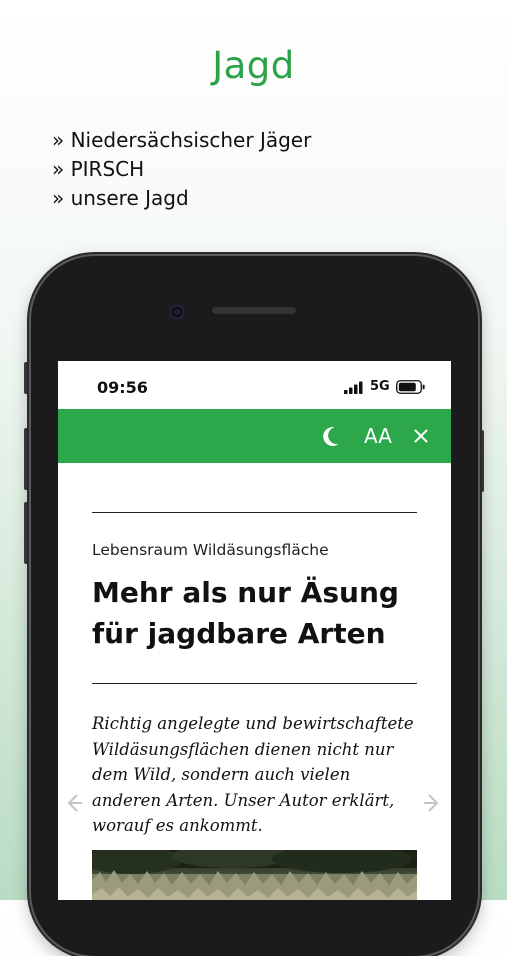 The width and height of the screenshot is (507, 956). Describe the element at coordinates (254, 385) in the screenshot. I see `status-bar: 09:56 5G` at that location.